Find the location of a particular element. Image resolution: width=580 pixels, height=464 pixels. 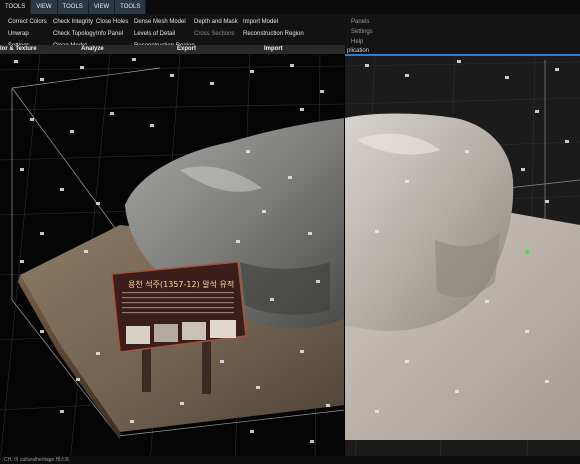

info-panel-button: Info Panel is located at coordinates (112, 34).